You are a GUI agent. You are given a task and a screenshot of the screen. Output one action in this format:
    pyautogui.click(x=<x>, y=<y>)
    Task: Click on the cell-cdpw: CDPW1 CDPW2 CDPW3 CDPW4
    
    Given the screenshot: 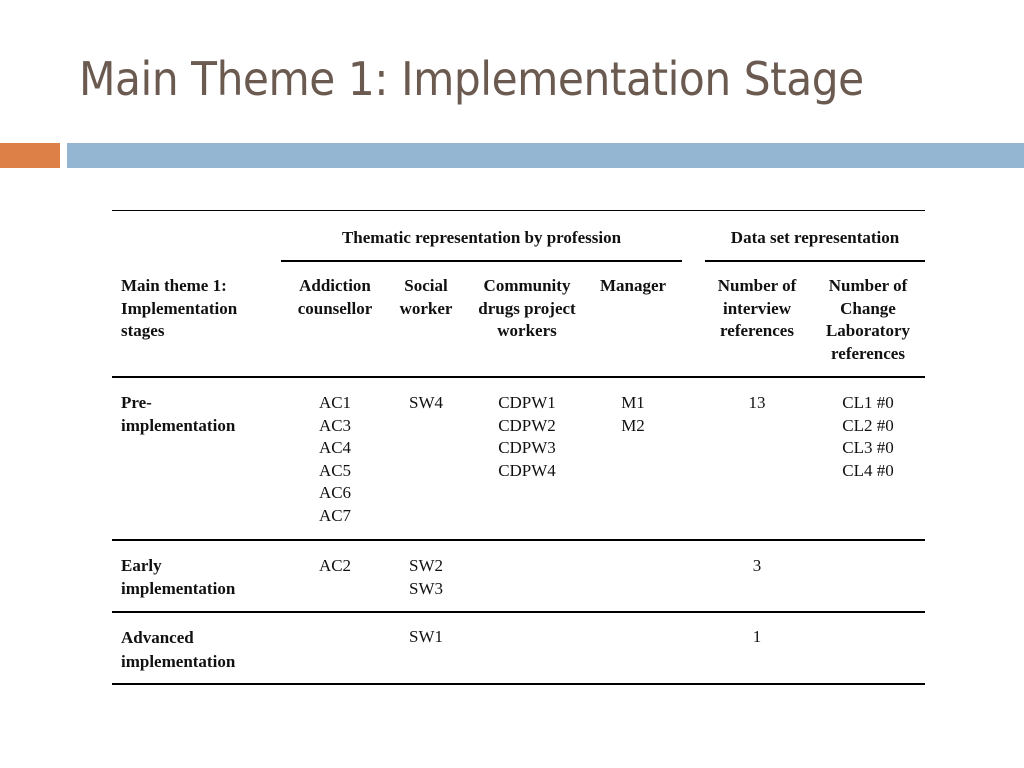 What is the action you would take?
    pyautogui.click(x=527, y=436)
    